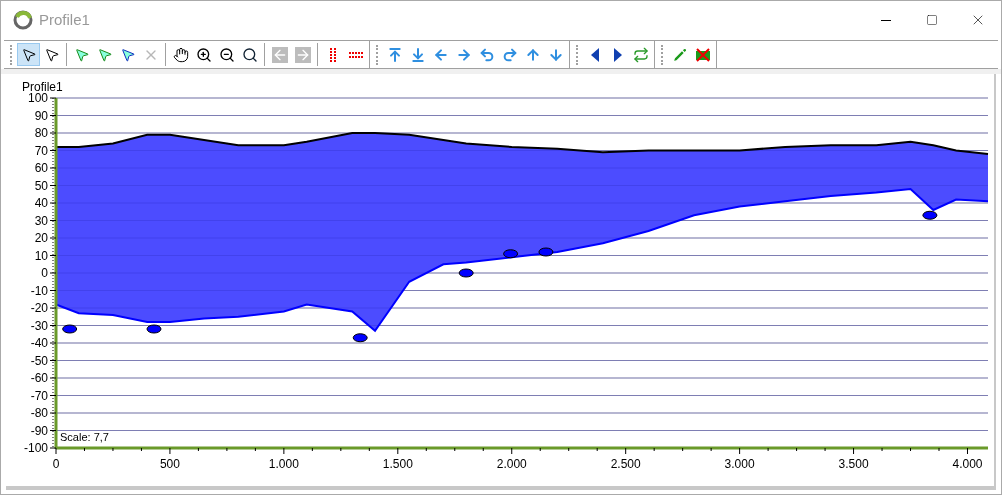 Image resolution: width=1002 pixels, height=495 pixels. Describe the element at coordinates (332, 54) in the screenshot. I see `vertical-lines-icon` at that location.